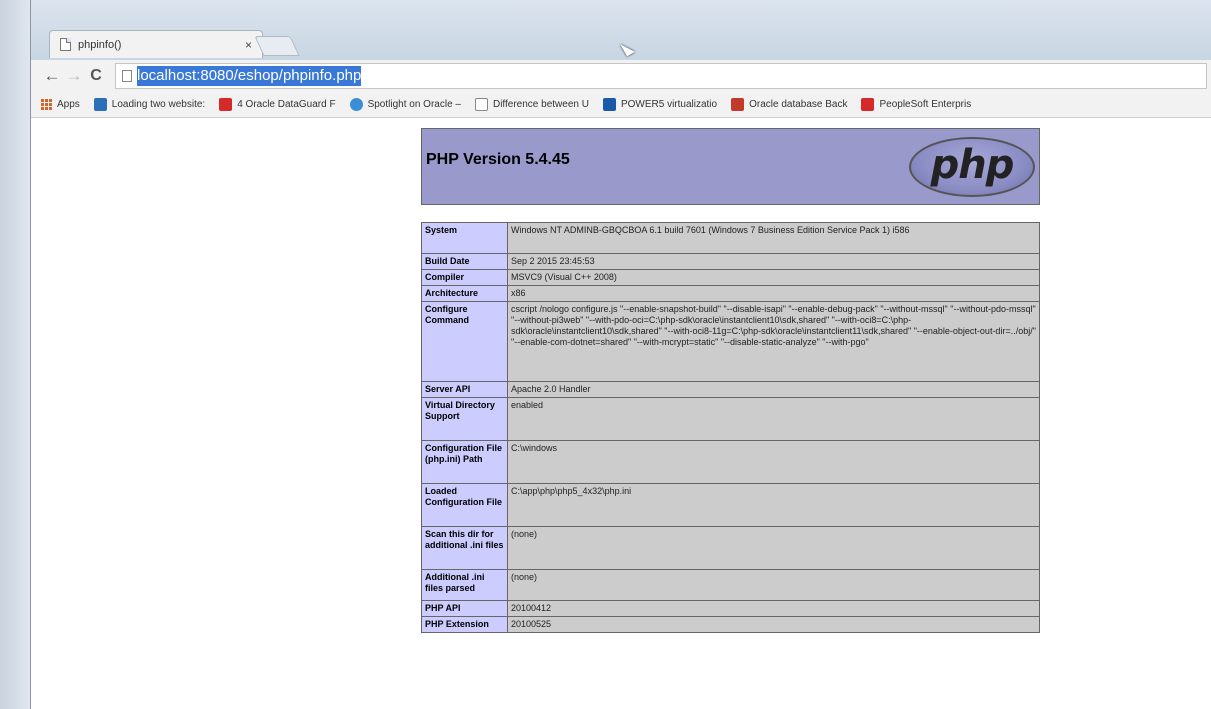  I want to click on table-row: Virtual Directory Support enabled, so click(730, 419).